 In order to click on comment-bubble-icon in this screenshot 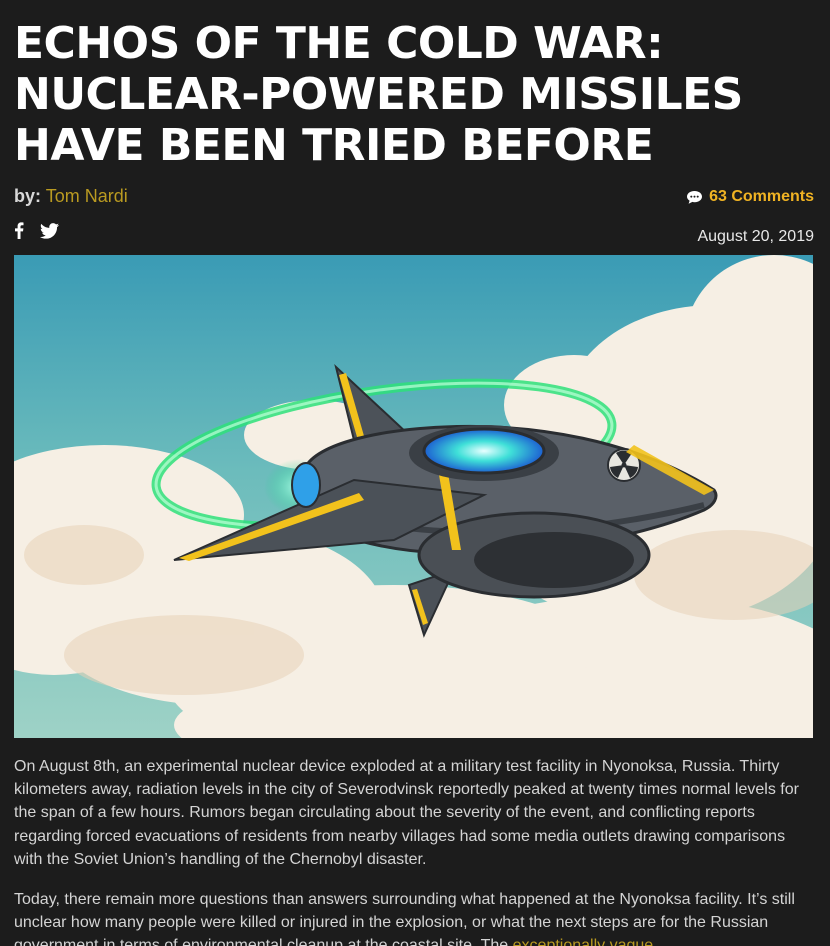, I will do `click(695, 197)`.